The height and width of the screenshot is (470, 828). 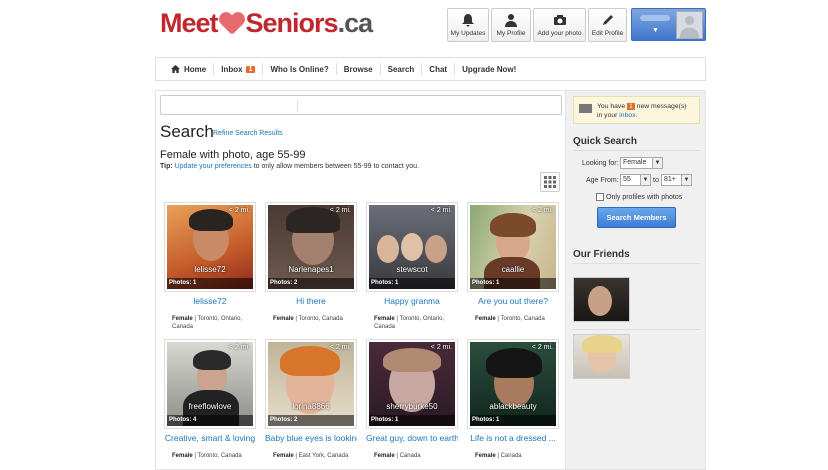 I want to click on profile-photo: < 2 mi. freeflowlove Photos: 4, so click(x=210, y=384).